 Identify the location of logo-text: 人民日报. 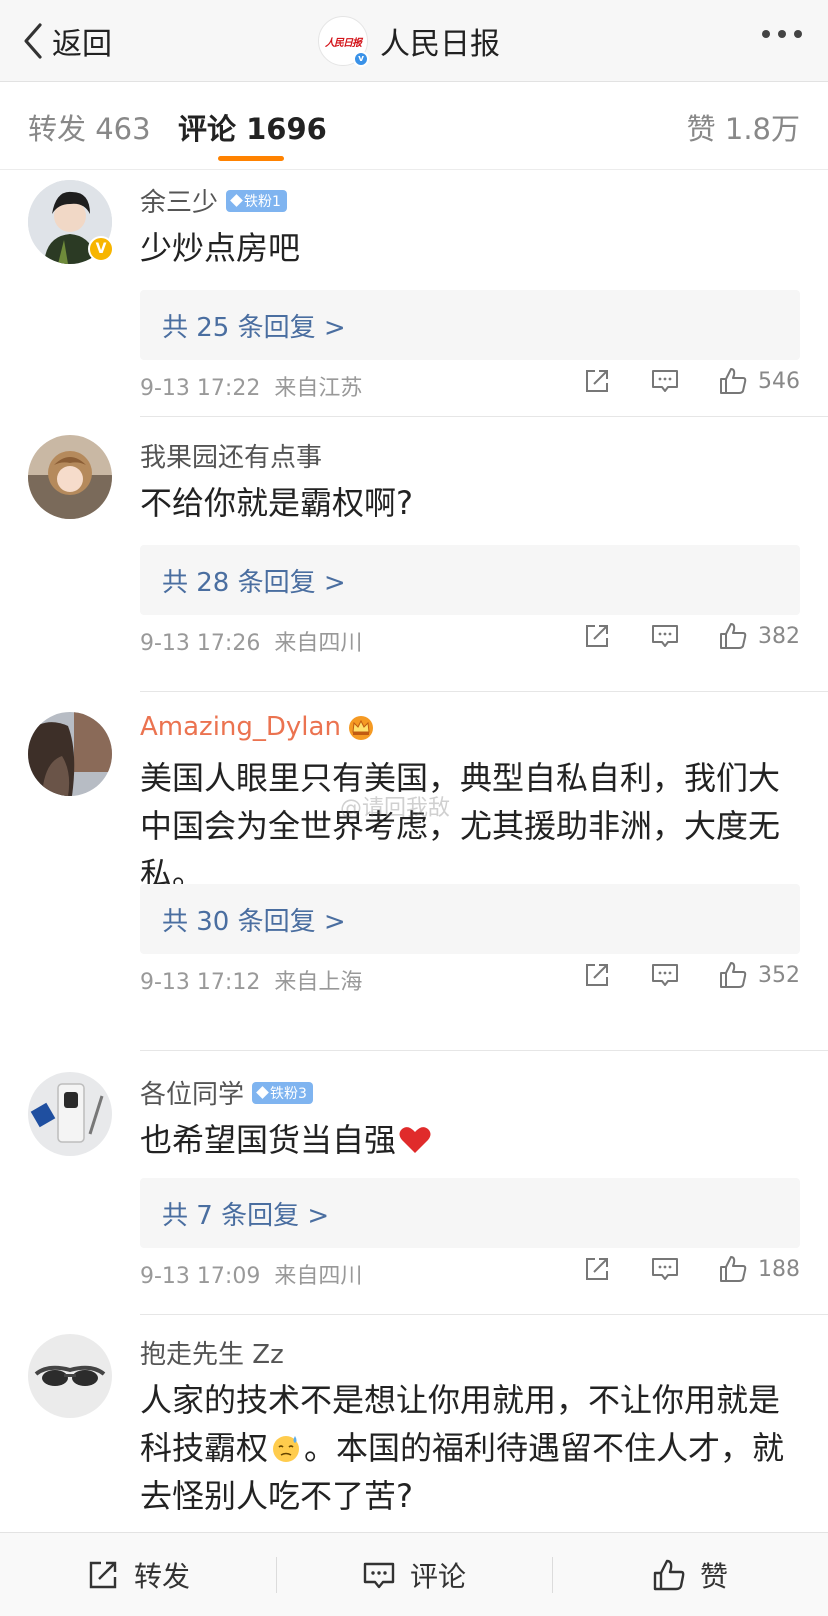
(343, 43).